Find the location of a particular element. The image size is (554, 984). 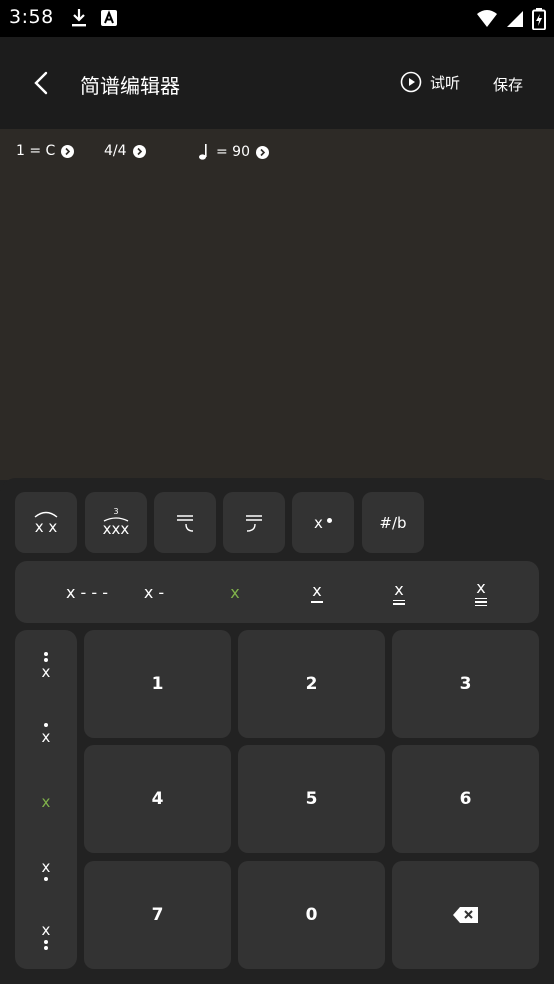

octave-high-2: x is located at coordinates (46, 666).